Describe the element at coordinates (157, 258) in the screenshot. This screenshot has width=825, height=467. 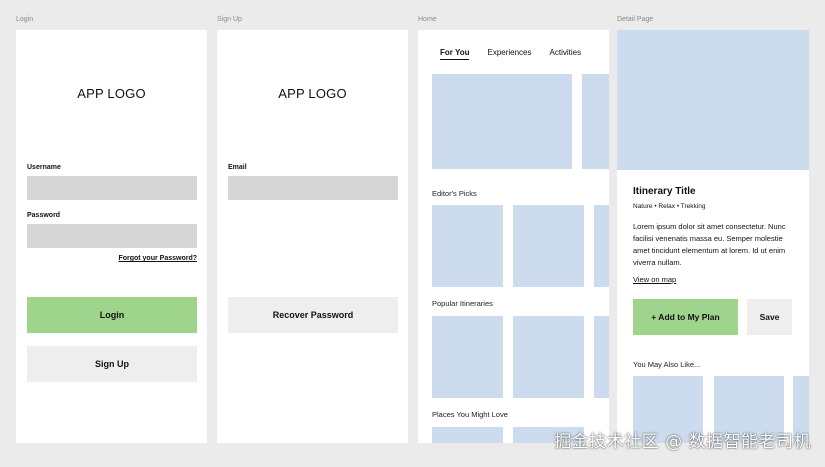
I see `forgot-password-link: Forgot your Password?` at that location.